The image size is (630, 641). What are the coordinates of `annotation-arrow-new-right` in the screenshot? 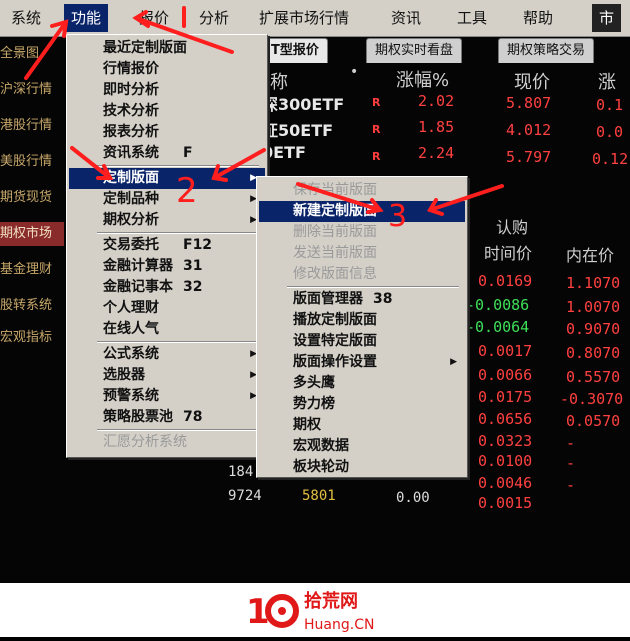 It's located at (466, 198).